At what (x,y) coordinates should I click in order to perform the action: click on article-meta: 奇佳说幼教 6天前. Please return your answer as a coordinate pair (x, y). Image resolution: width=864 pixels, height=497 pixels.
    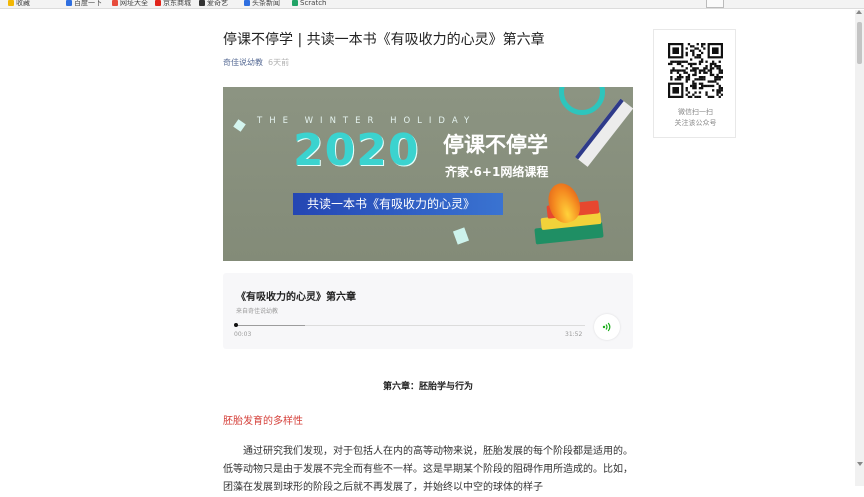
    Looking at the image, I should click on (256, 62).